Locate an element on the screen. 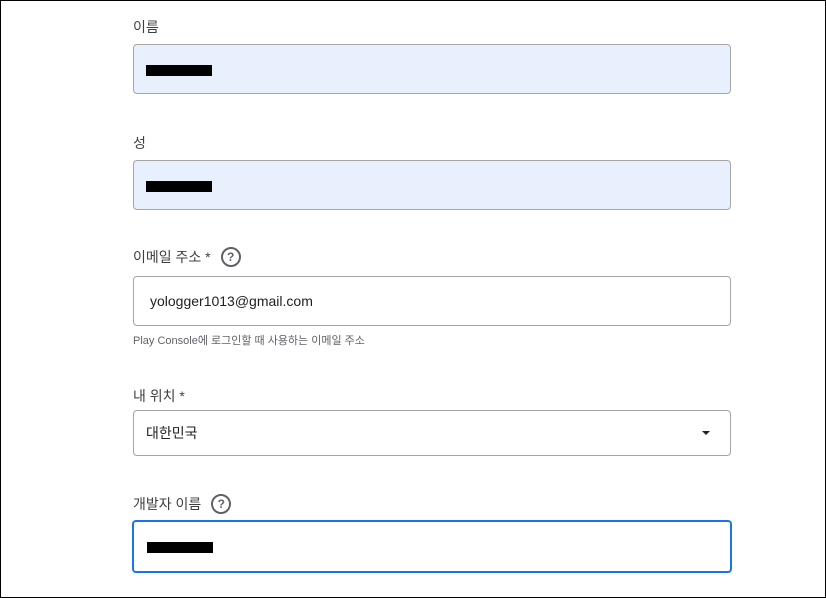  first-name-field is located at coordinates (432, 69).